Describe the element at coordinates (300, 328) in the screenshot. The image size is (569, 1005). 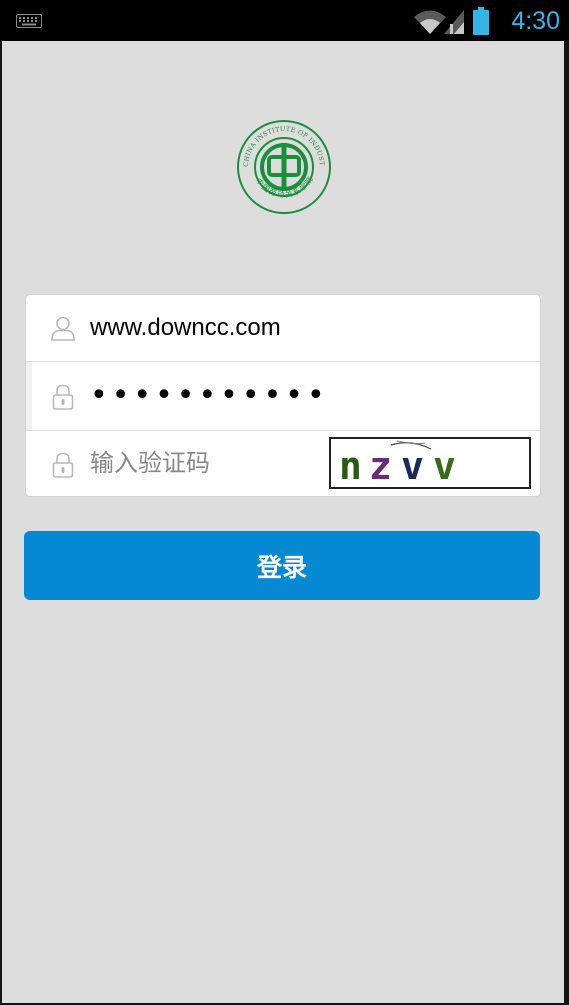
I see `username-input` at that location.